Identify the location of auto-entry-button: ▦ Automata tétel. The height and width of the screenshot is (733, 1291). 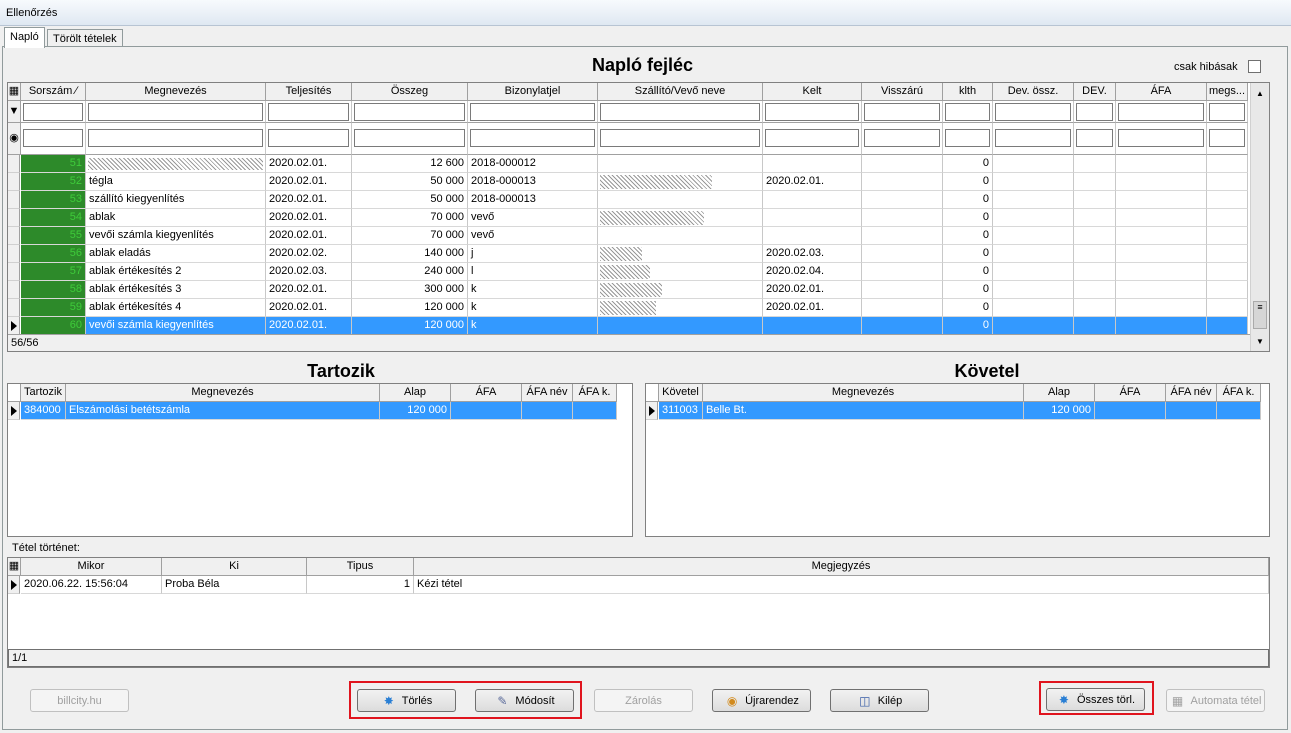
(1215, 700).